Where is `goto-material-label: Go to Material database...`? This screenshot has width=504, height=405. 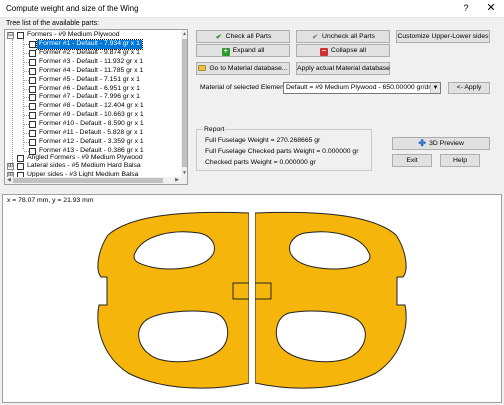 goto-material-label: Go to Material database... is located at coordinates (248, 68).